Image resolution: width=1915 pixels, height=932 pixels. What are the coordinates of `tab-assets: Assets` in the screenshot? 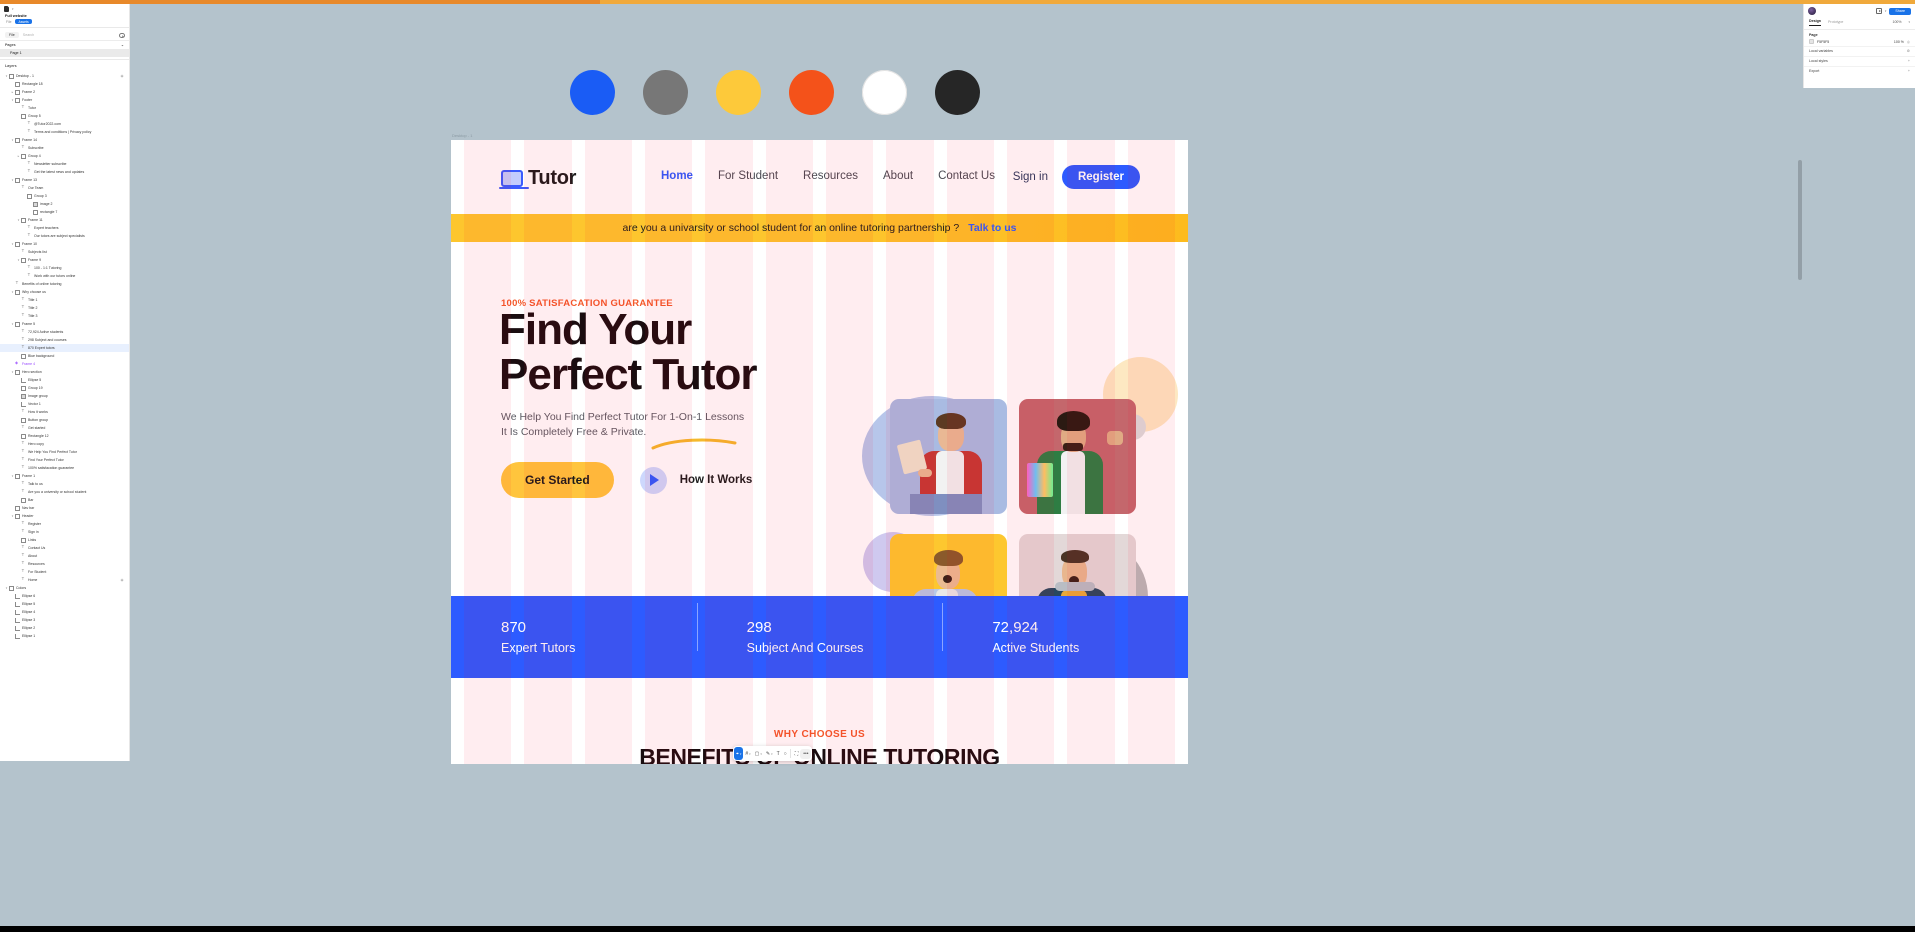 It's located at (23, 21).